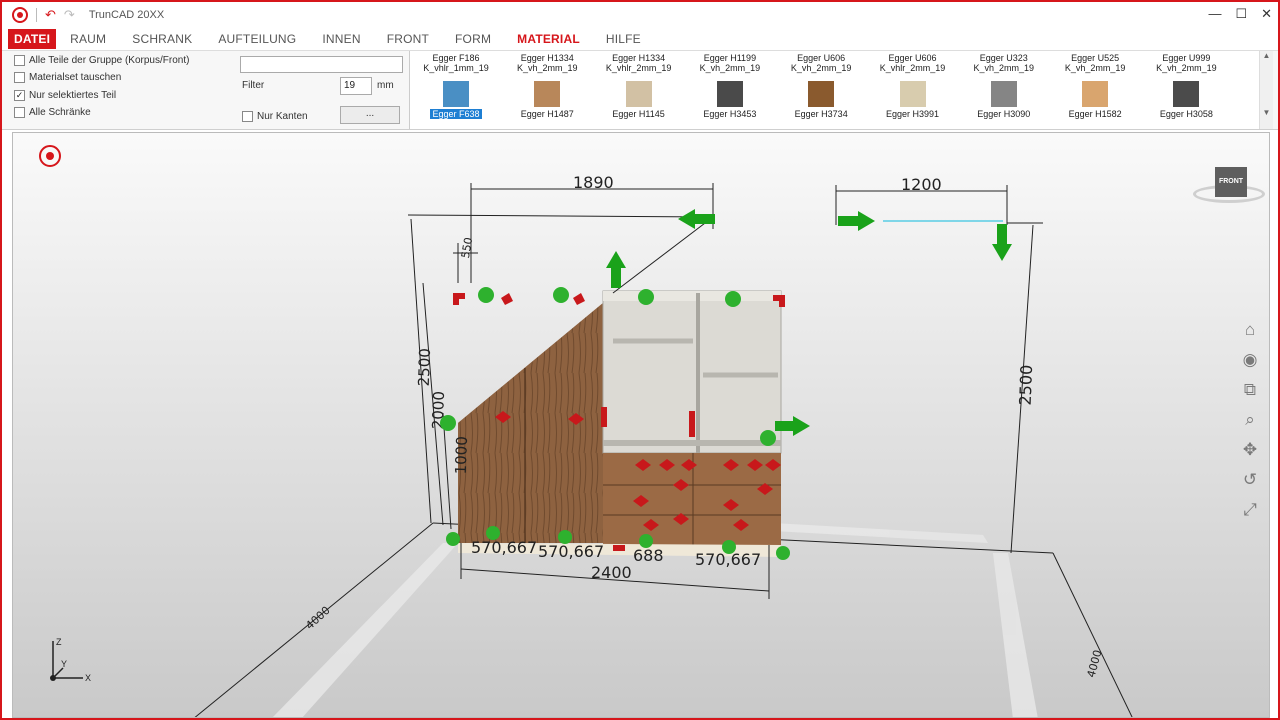 The width and height of the screenshot is (1280, 720). I want to click on option-label: Nur Kanten, so click(282, 116).